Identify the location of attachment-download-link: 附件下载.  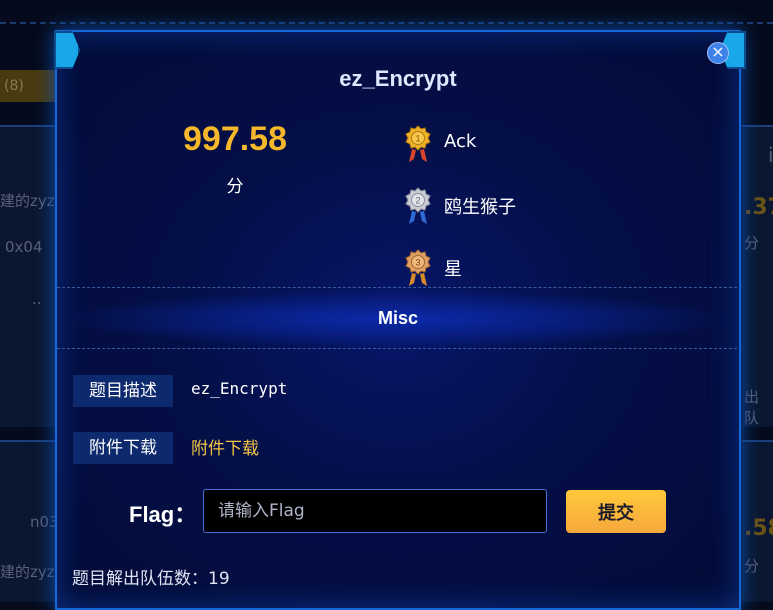
(225, 446).